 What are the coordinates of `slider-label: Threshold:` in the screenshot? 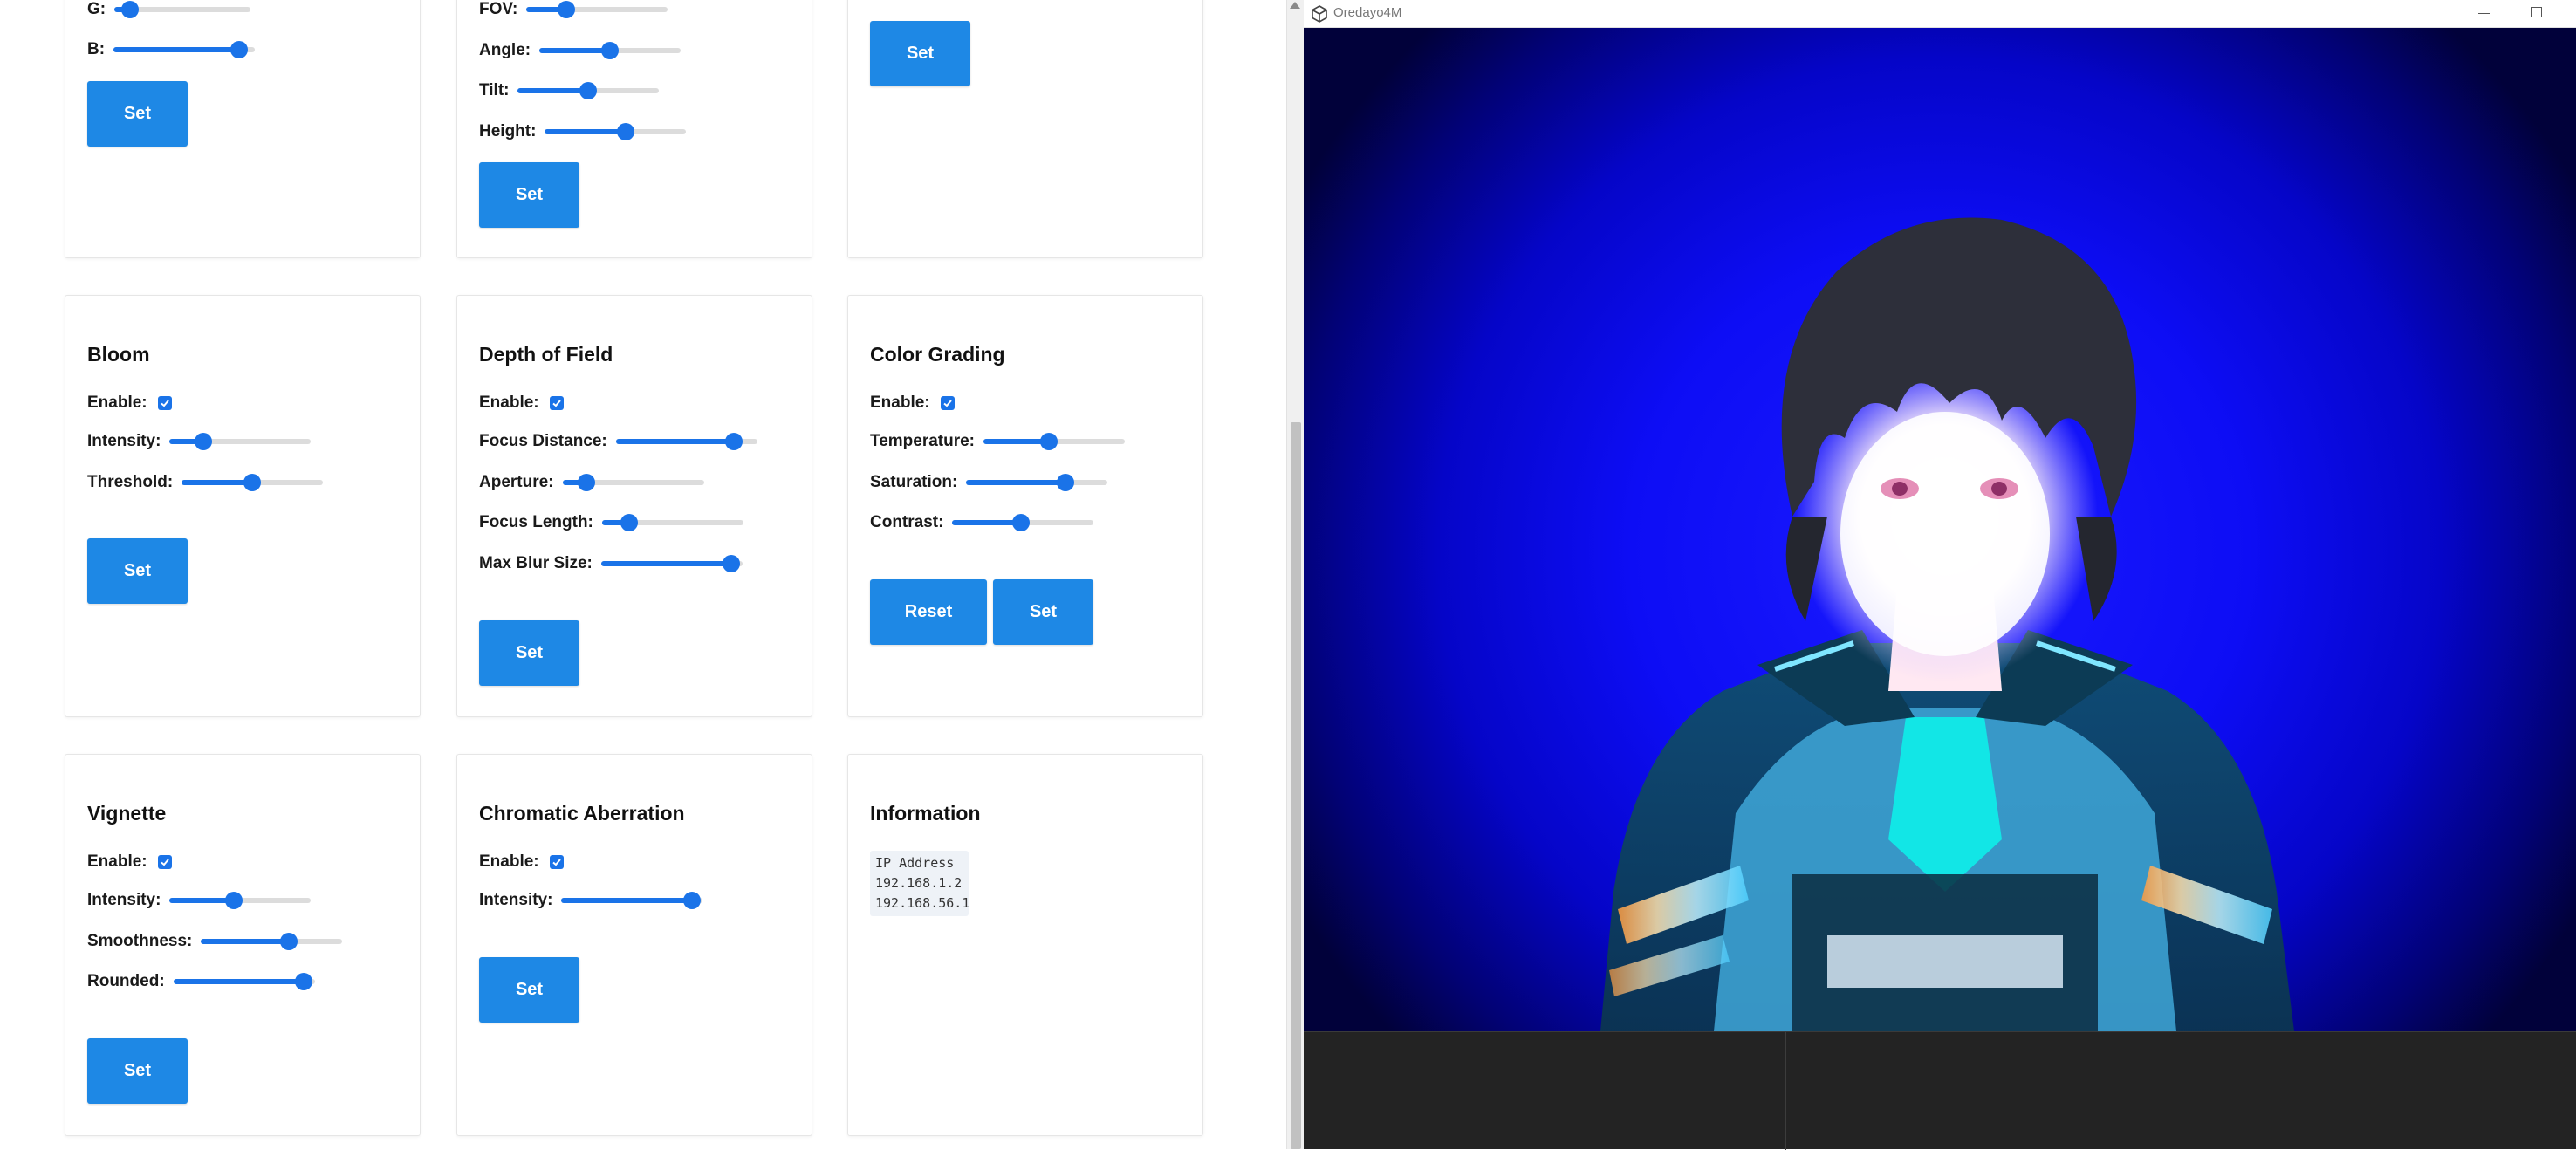 It's located at (131, 482).